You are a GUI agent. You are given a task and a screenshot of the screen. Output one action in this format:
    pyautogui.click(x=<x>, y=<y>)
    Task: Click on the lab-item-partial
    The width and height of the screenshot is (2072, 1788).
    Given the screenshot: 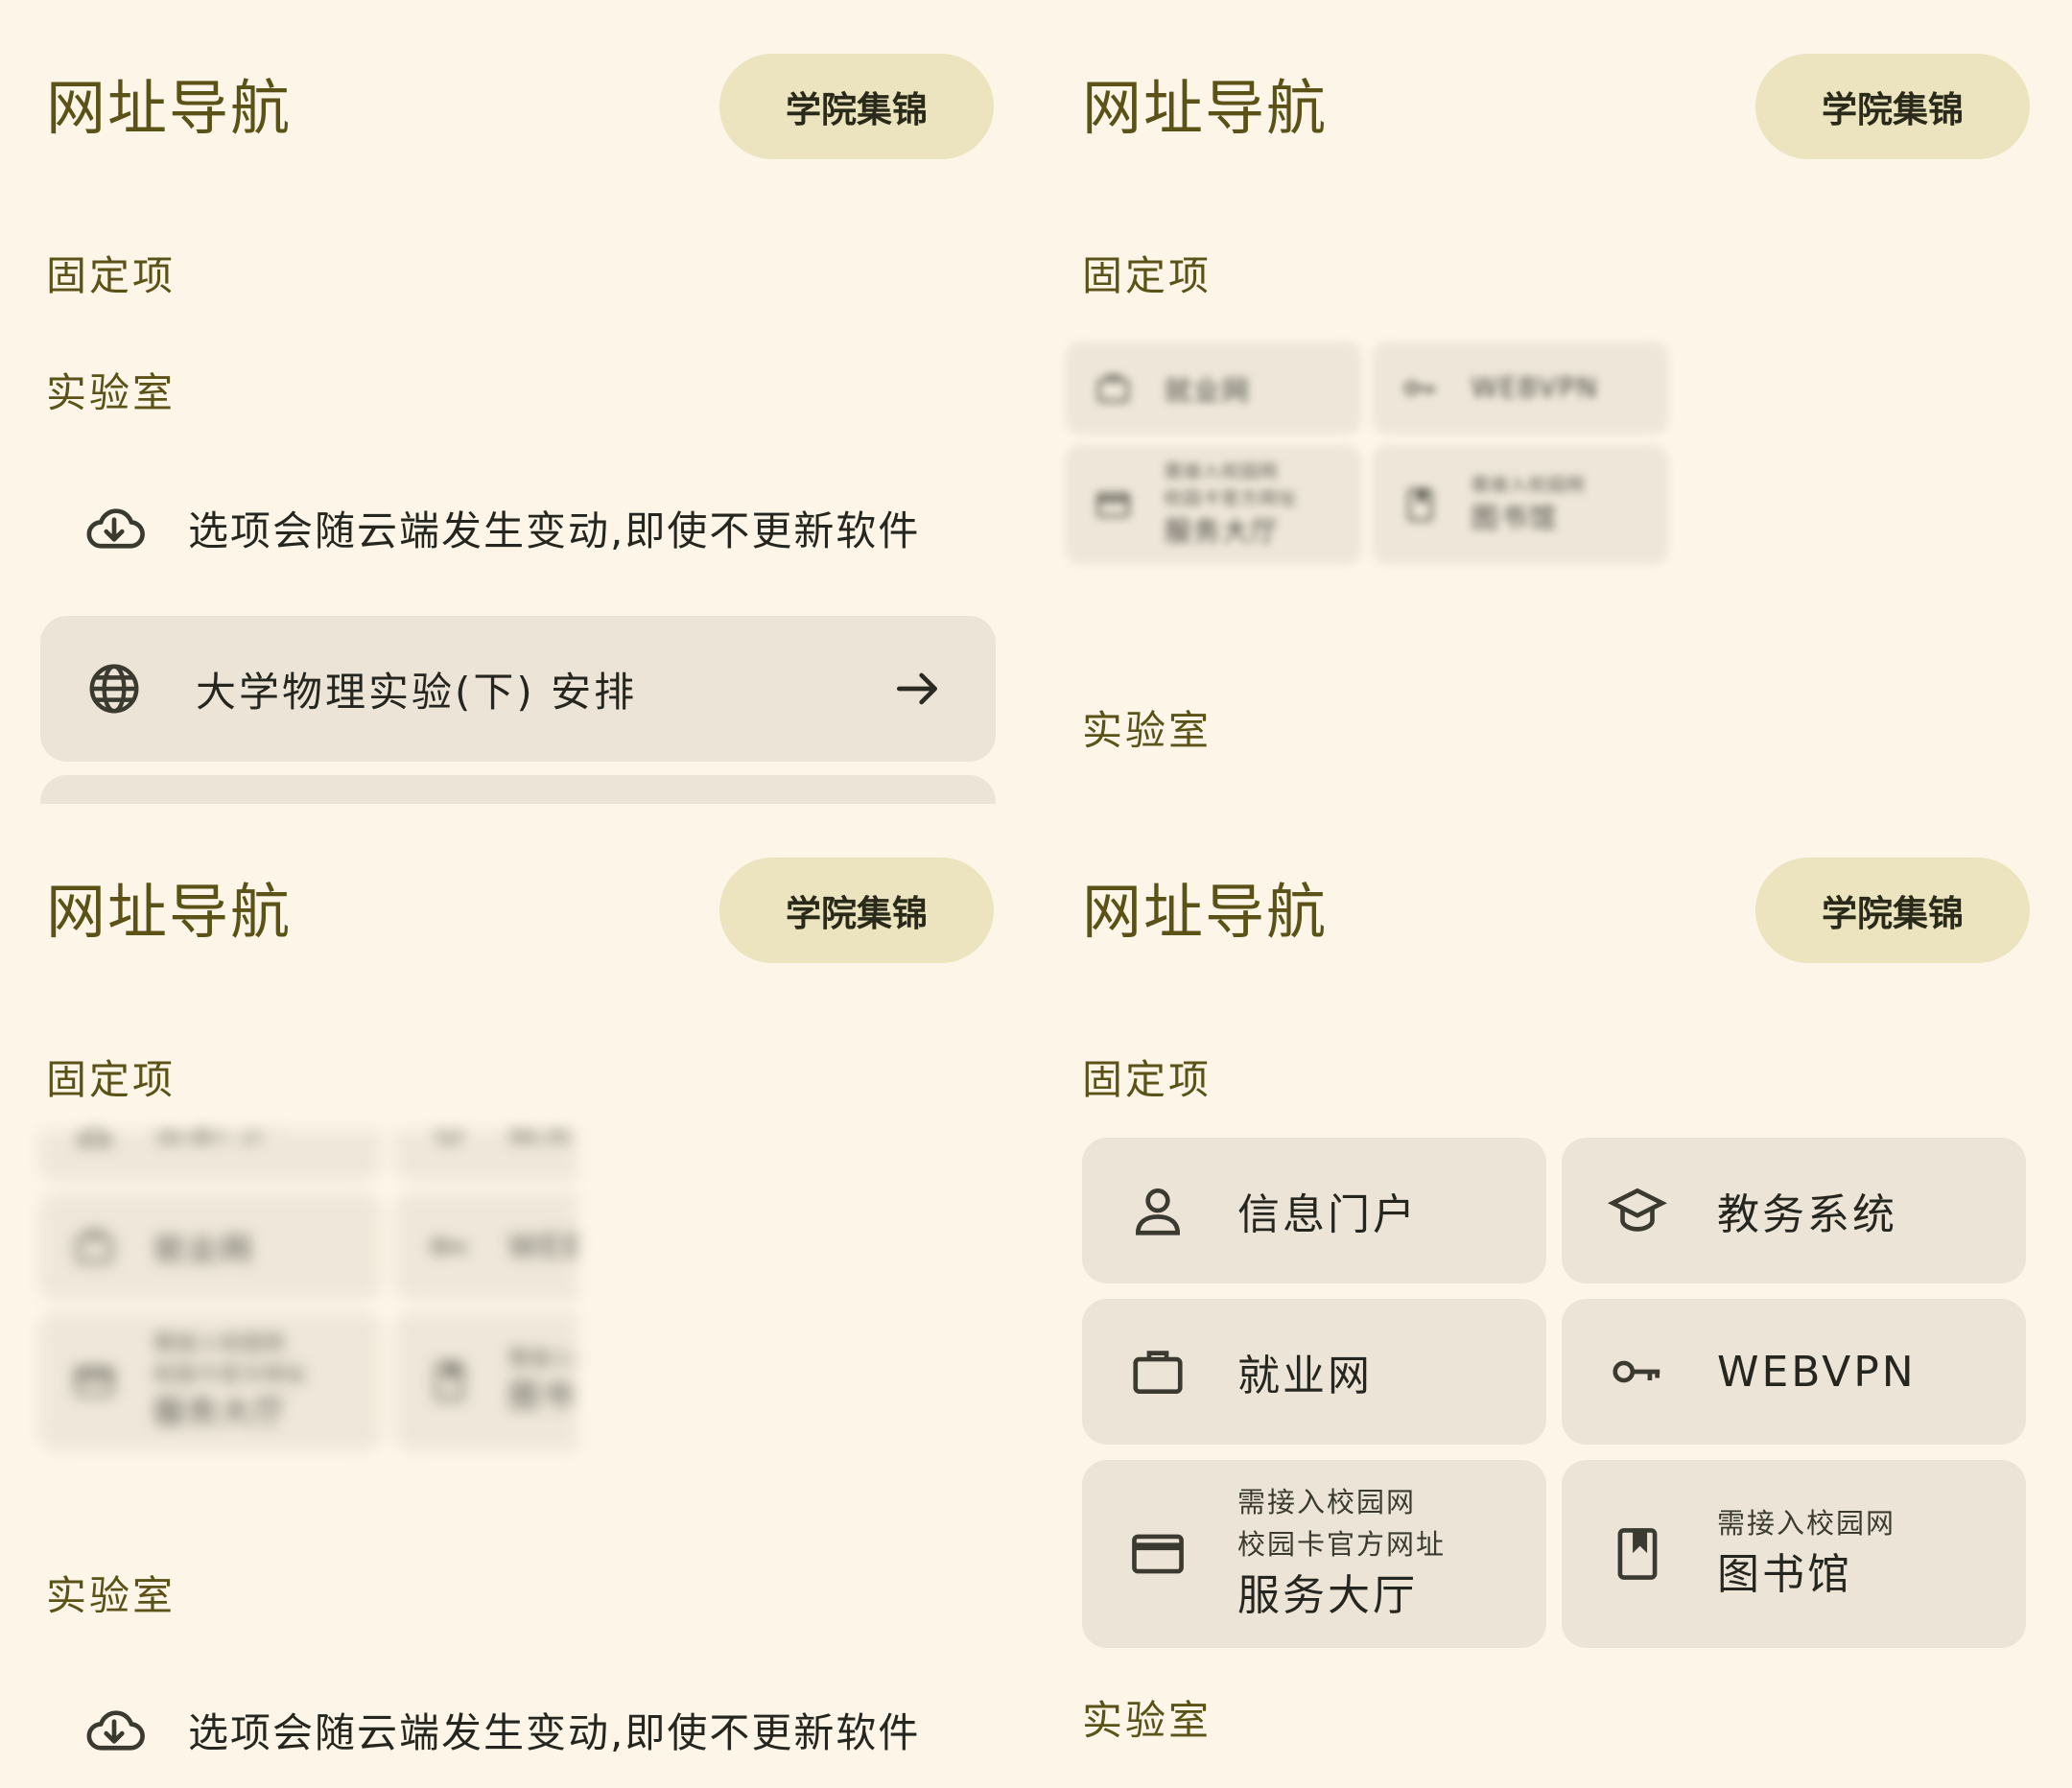 What is the action you would take?
    pyautogui.click(x=518, y=789)
    